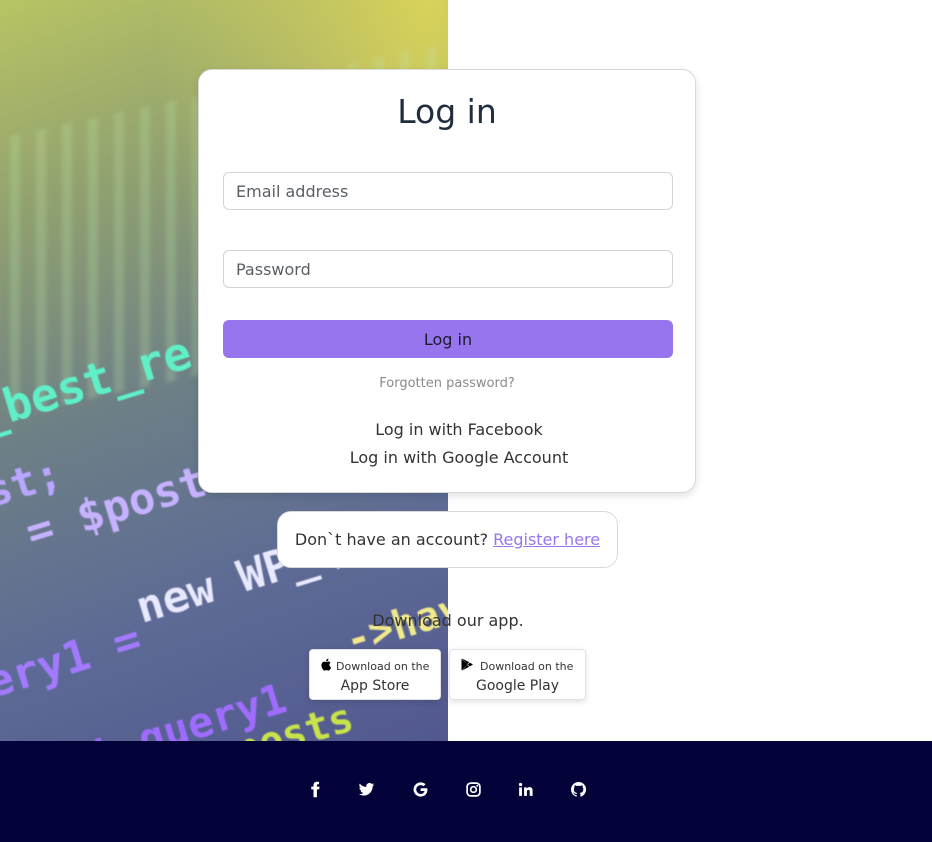 Image resolution: width=932 pixels, height=842 pixels. What do you see at coordinates (473, 789) in the screenshot?
I see `instagram-icon` at bounding box center [473, 789].